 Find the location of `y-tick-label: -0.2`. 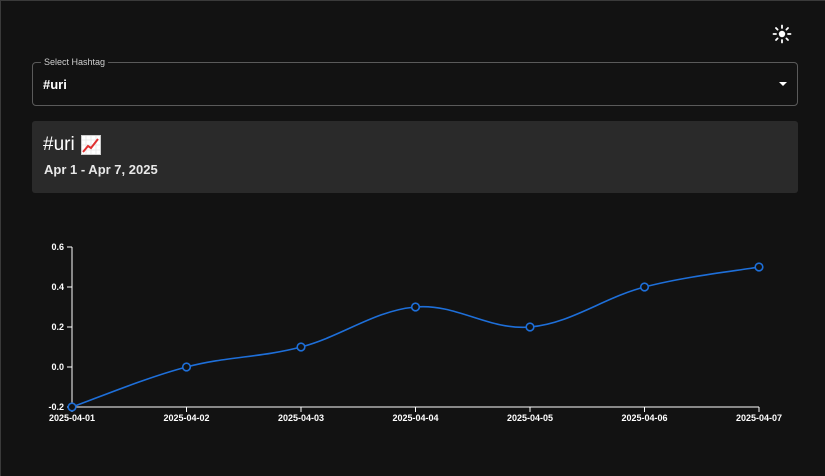

y-tick-label: -0.2 is located at coordinates (56, 407).